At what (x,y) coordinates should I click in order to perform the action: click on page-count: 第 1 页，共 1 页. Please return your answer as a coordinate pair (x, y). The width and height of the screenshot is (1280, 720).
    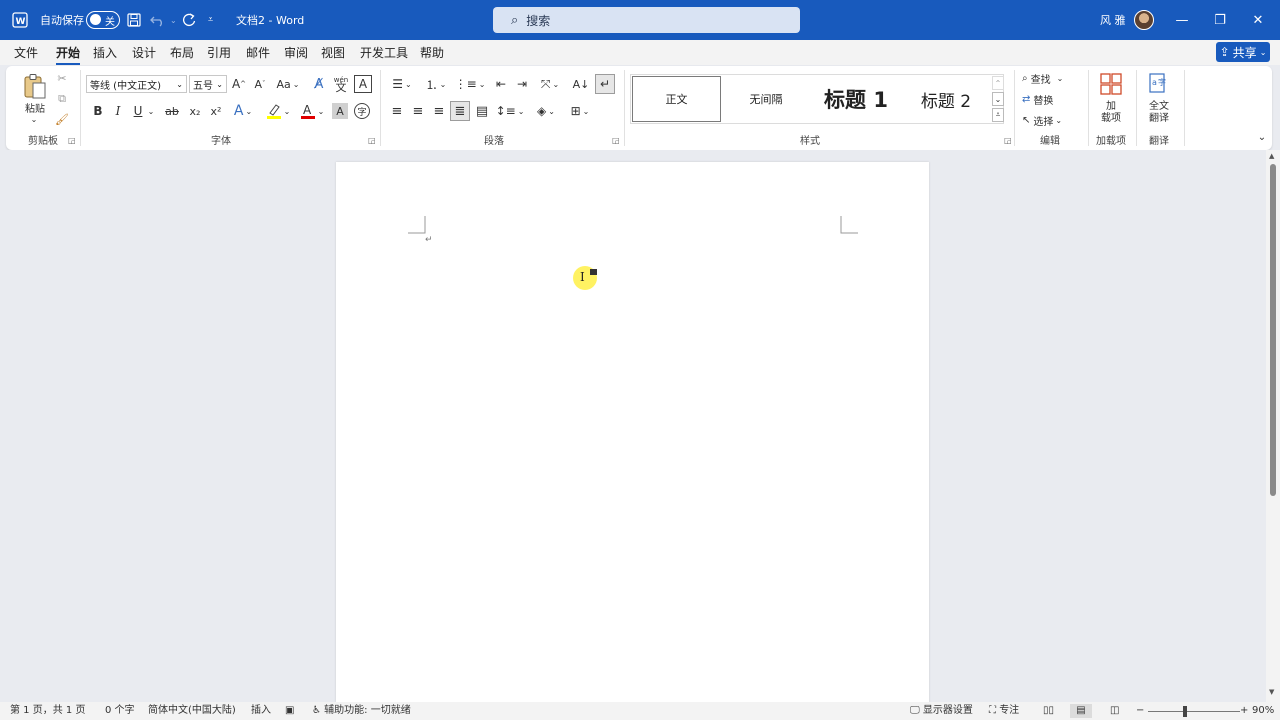
    Looking at the image, I should click on (47, 711).